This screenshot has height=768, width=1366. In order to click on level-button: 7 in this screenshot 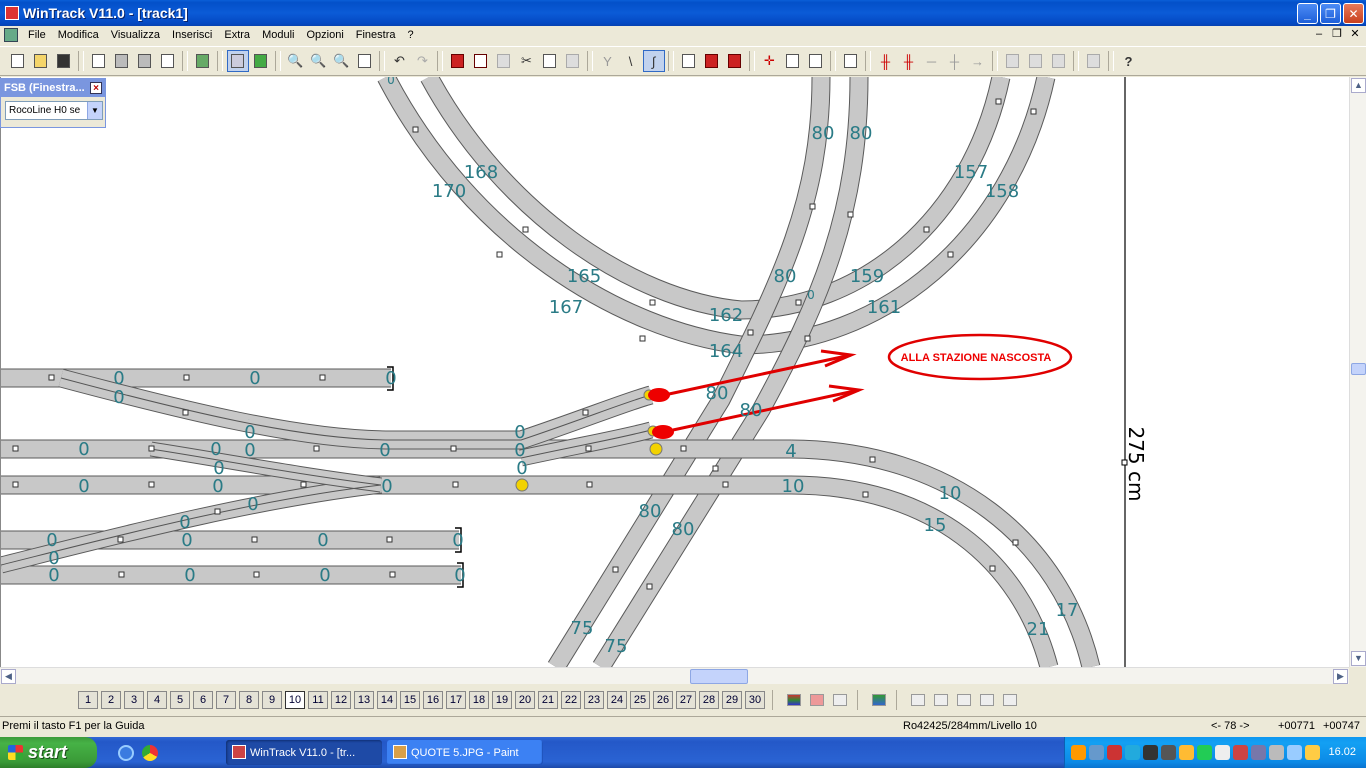, I will do `click(226, 700)`.